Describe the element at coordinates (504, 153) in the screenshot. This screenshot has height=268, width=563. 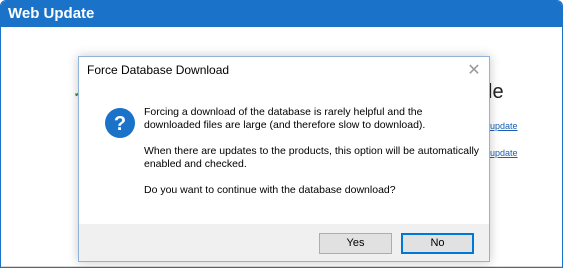
I see `update-link-2: update` at that location.